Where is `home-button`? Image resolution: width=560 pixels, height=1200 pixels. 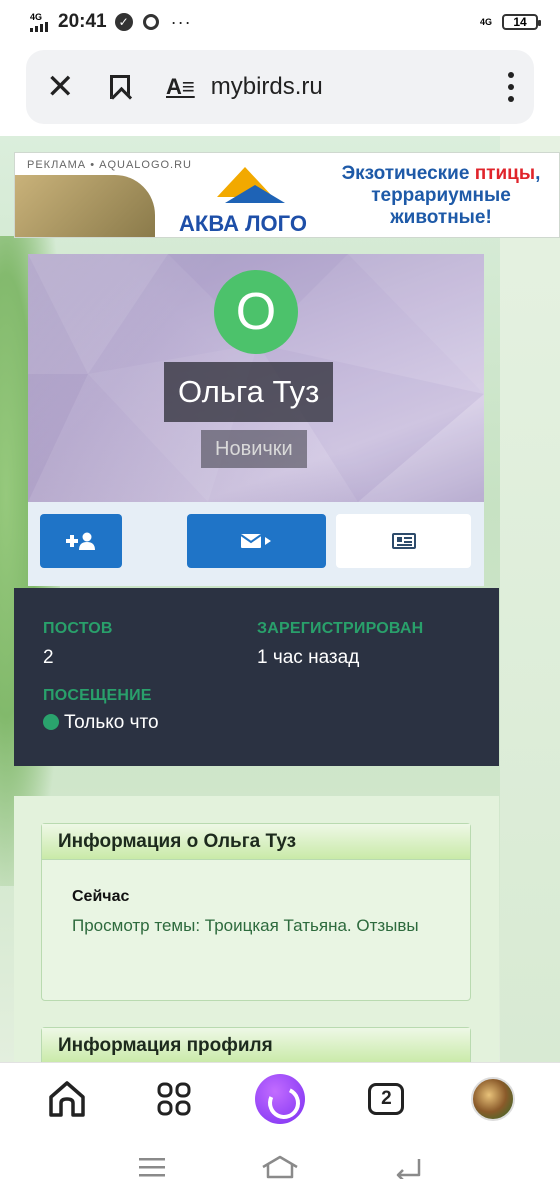
home-button is located at coordinates (67, 1099).